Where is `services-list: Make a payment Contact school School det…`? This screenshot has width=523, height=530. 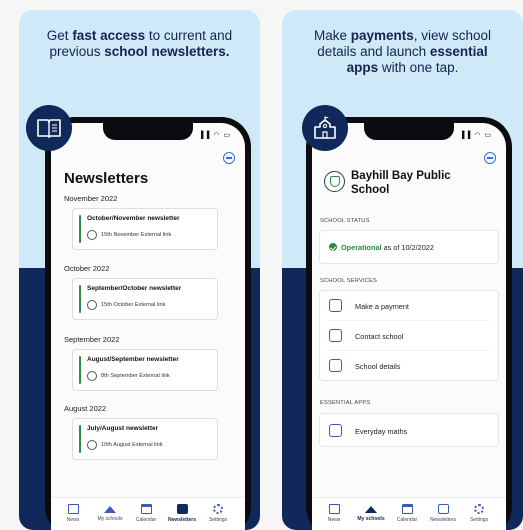 services-list: Make a payment Contact school School det… is located at coordinates (409, 335).